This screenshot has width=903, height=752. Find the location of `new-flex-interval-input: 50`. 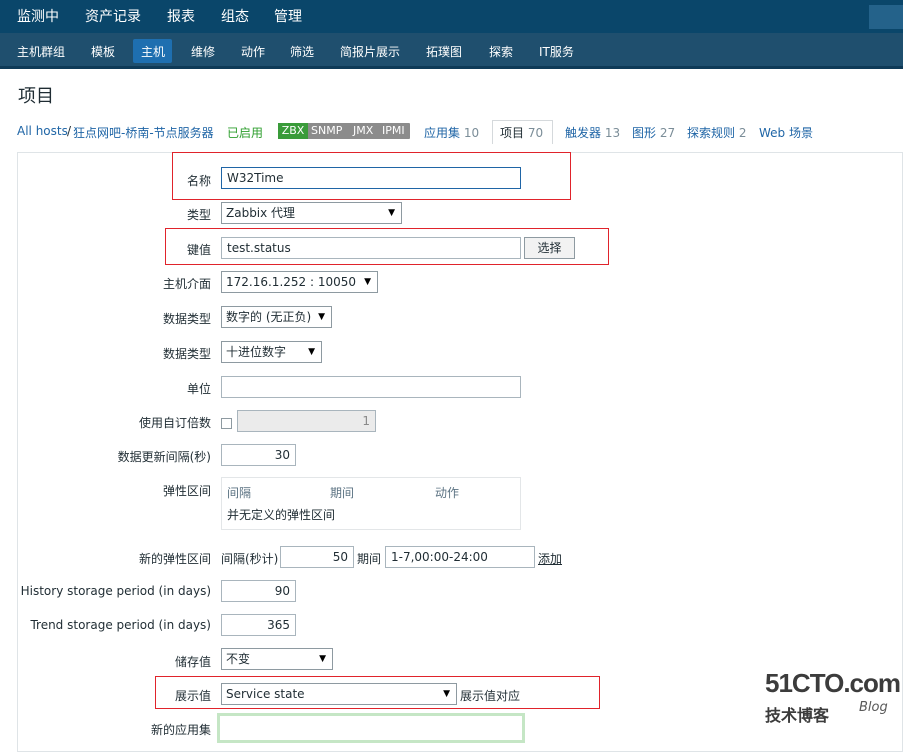

new-flex-interval-input: 50 is located at coordinates (317, 557).